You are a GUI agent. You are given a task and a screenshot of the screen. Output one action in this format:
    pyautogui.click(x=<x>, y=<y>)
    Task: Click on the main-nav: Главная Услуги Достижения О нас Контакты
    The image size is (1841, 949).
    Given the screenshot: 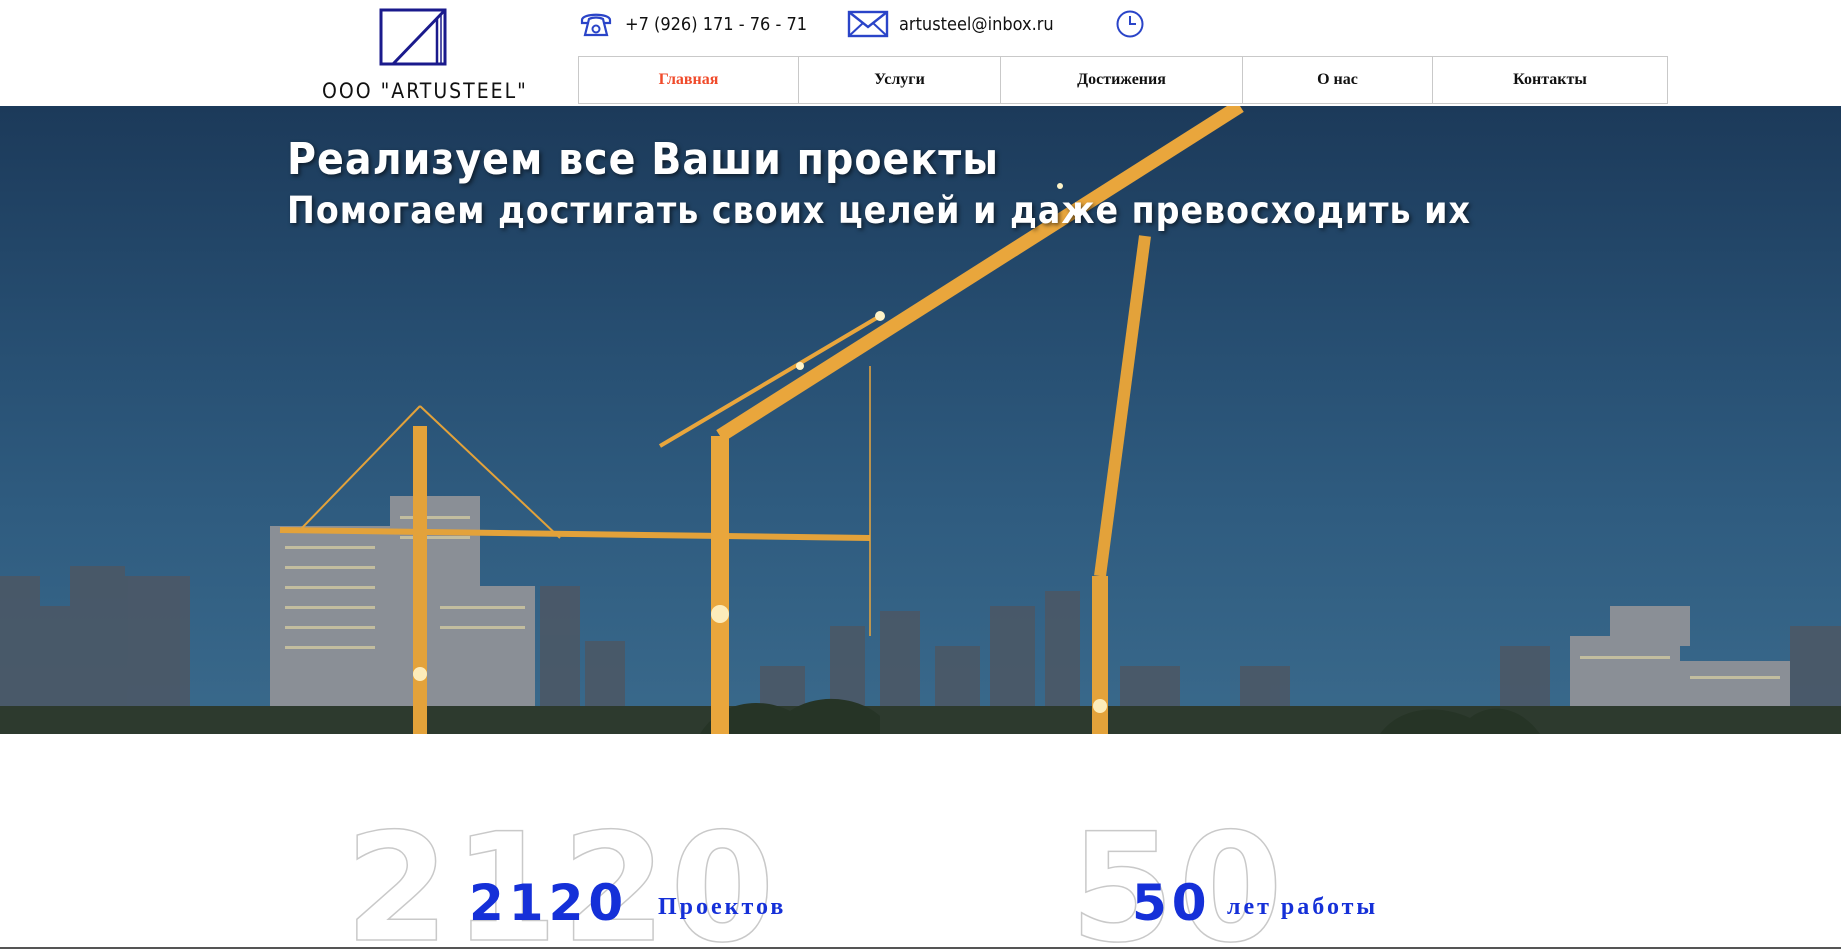 What is the action you would take?
    pyautogui.click(x=1123, y=80)
    